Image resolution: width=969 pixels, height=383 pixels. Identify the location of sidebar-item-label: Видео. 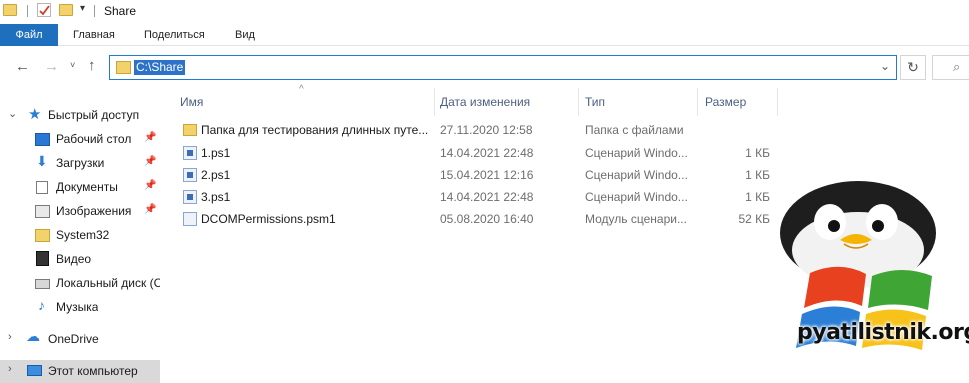
(74, 259).